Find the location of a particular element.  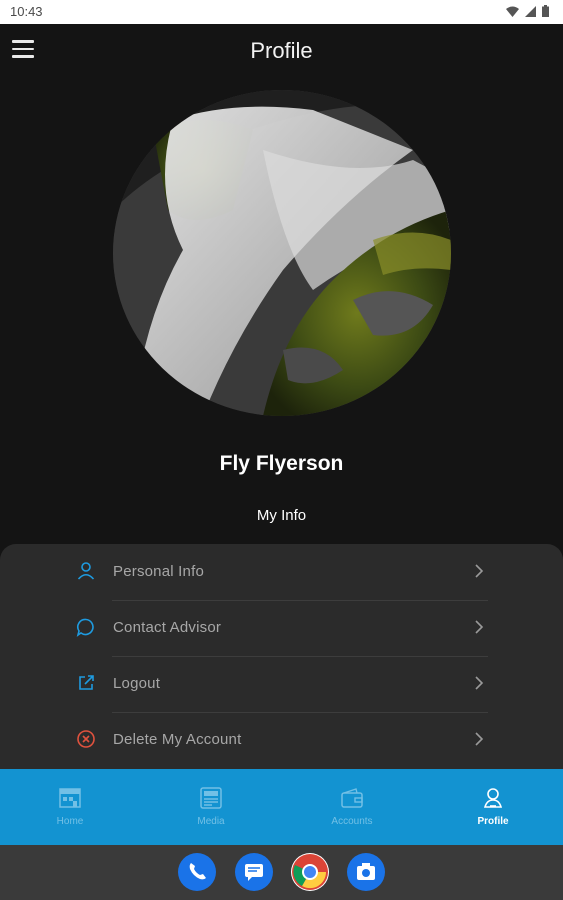

nav-accounts: Accounts is located at coordinates (352, 807).